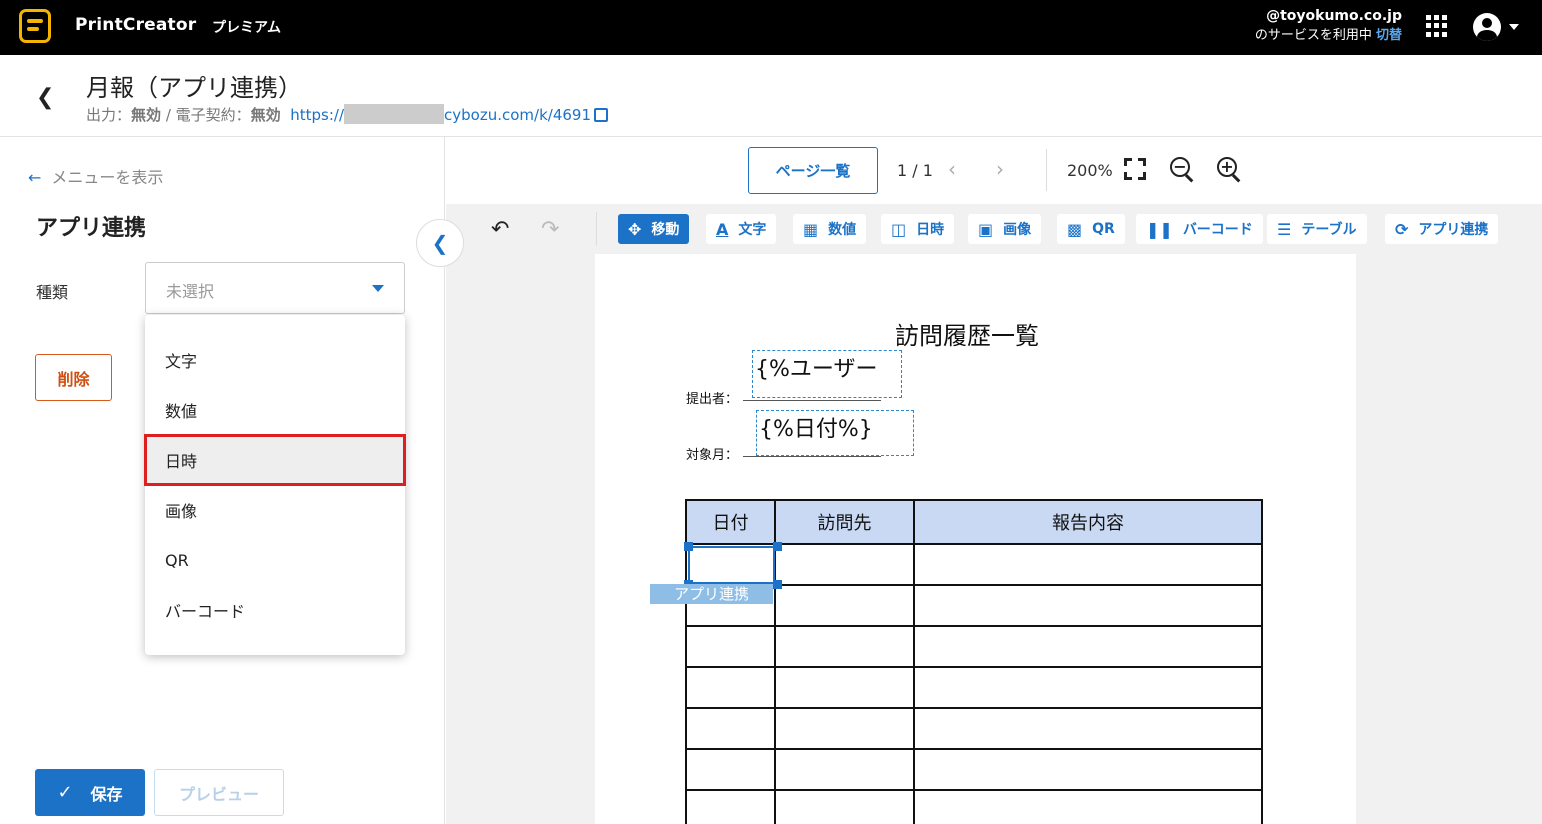 Image resolution: width=1542 pixels, height=824 pixels. What do you see at coordinates (654, 229) in the screenshot?
I see `tool-move: ✥ 移動` at bounding box center [654, 229].